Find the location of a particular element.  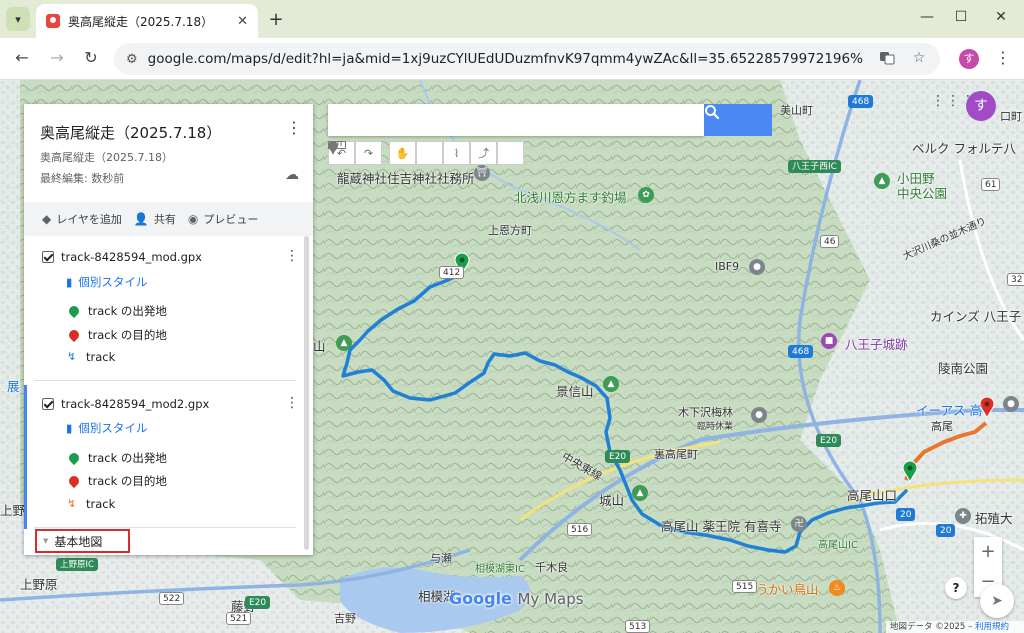

label-takuzen: 拓殖大 is located at coordinates (994, 518).